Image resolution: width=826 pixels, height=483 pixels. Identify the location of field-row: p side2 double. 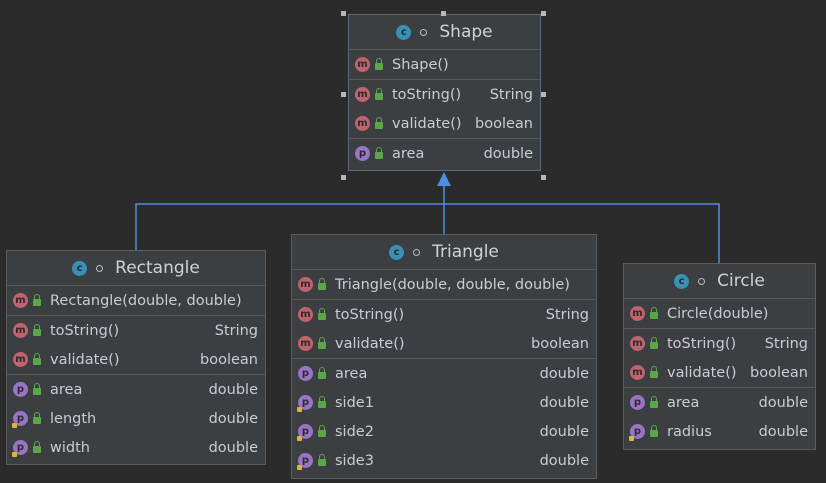
(444, 431).